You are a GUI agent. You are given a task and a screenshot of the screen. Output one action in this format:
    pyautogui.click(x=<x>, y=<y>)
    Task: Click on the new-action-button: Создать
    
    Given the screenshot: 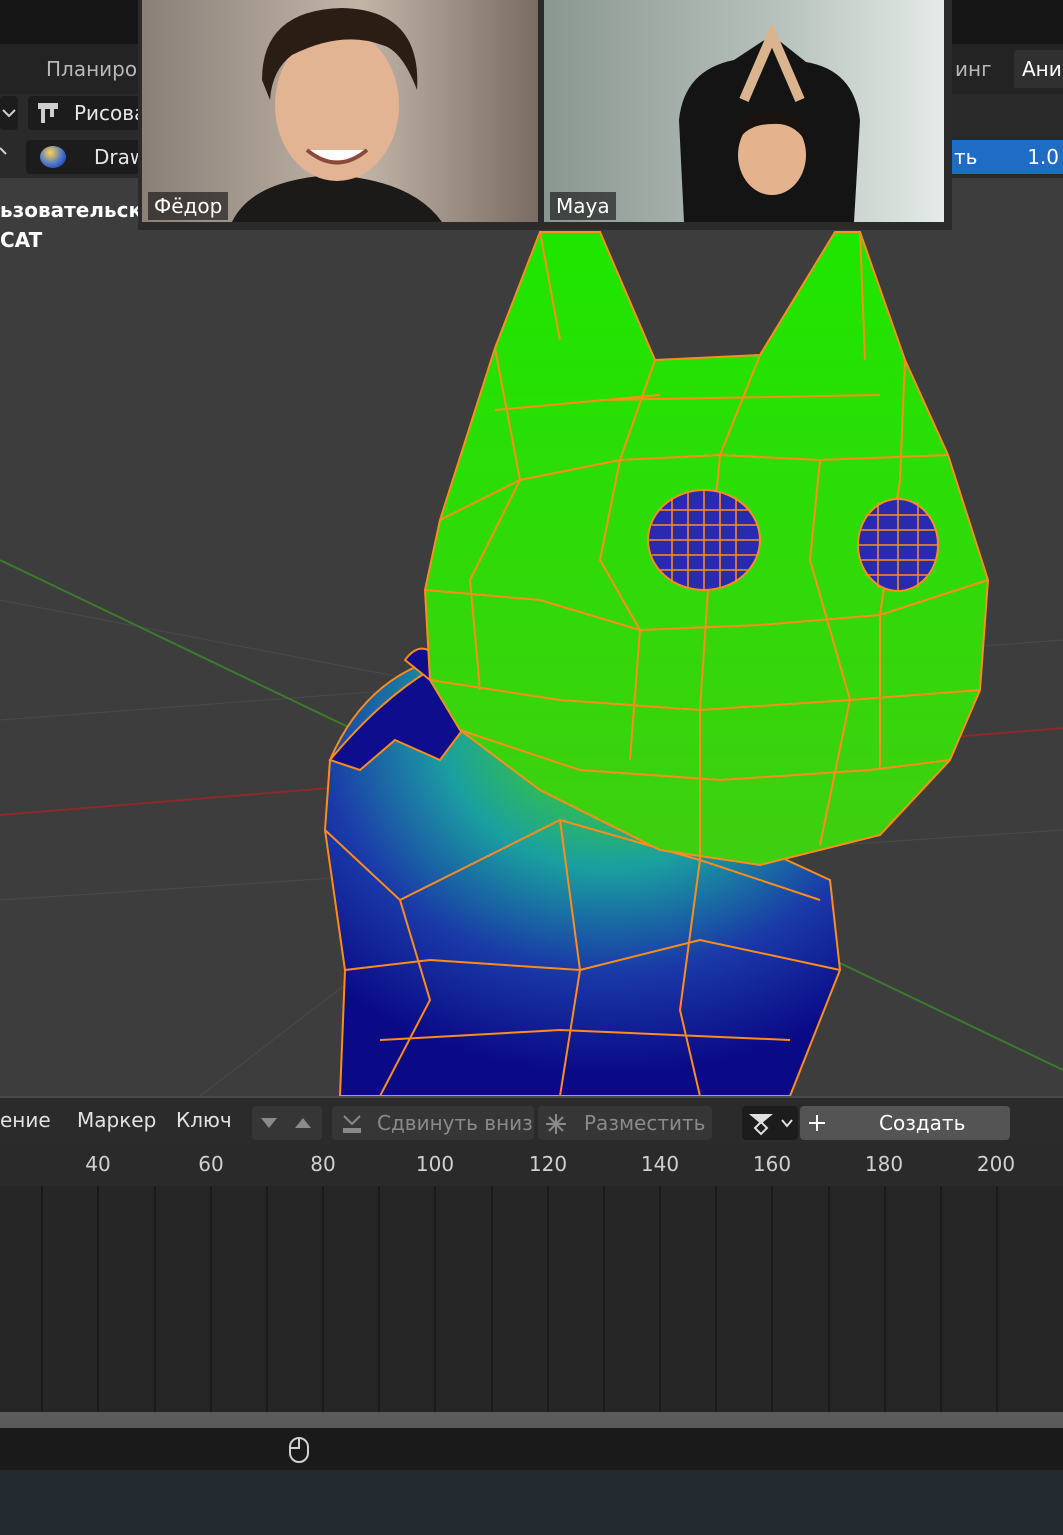 What is the action you would take?
    pyautogui.click(x=905, y=1123)
    